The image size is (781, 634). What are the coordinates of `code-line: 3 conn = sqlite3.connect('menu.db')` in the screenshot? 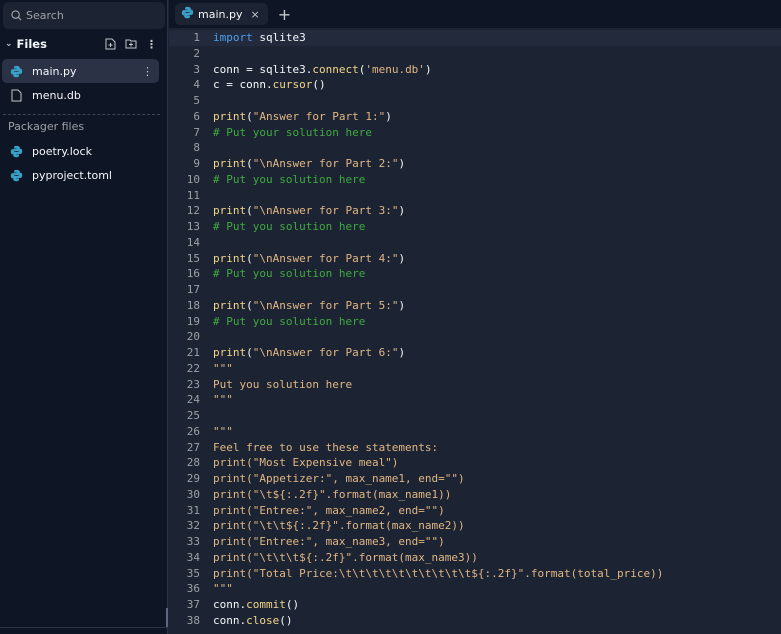 It's located at (475, 70).